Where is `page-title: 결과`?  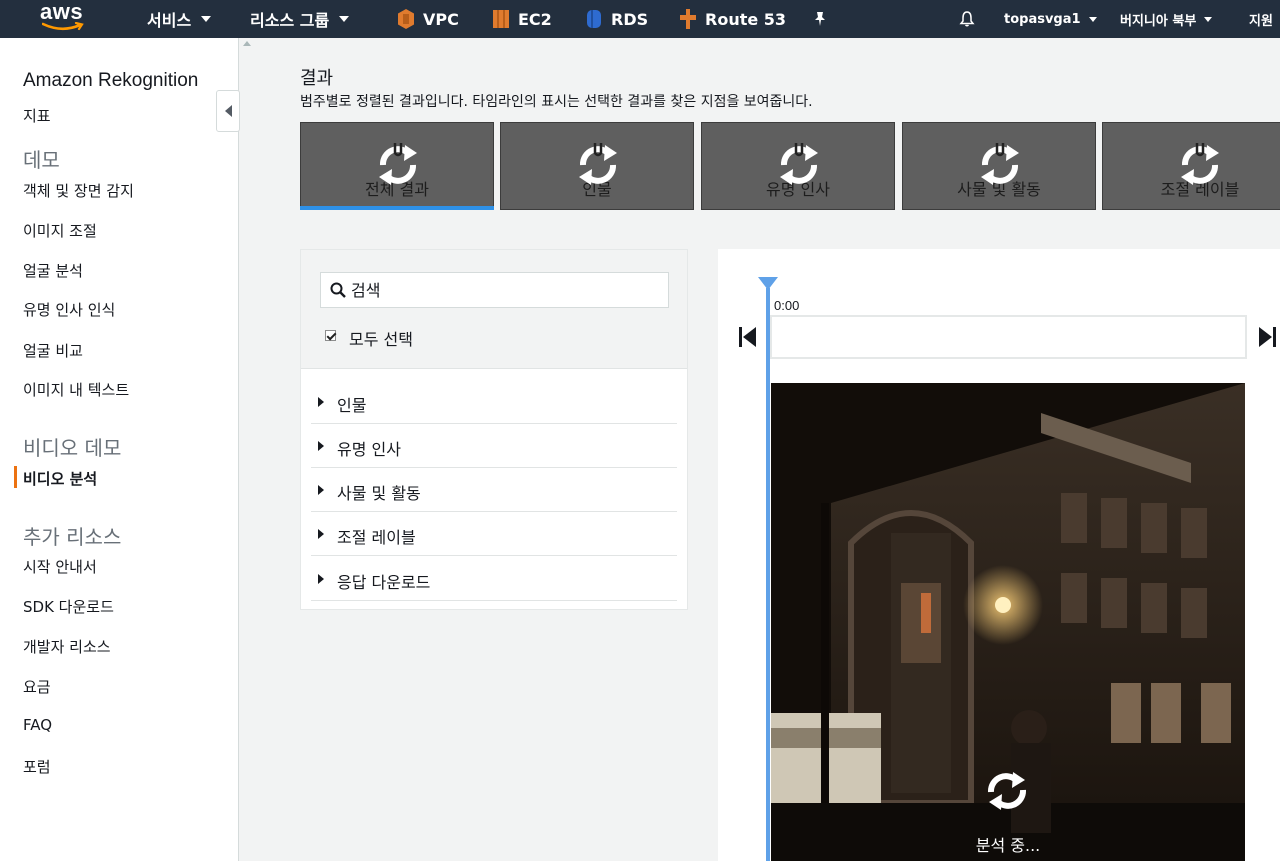 page-title: 결과 is located at coordinates (317, 78).